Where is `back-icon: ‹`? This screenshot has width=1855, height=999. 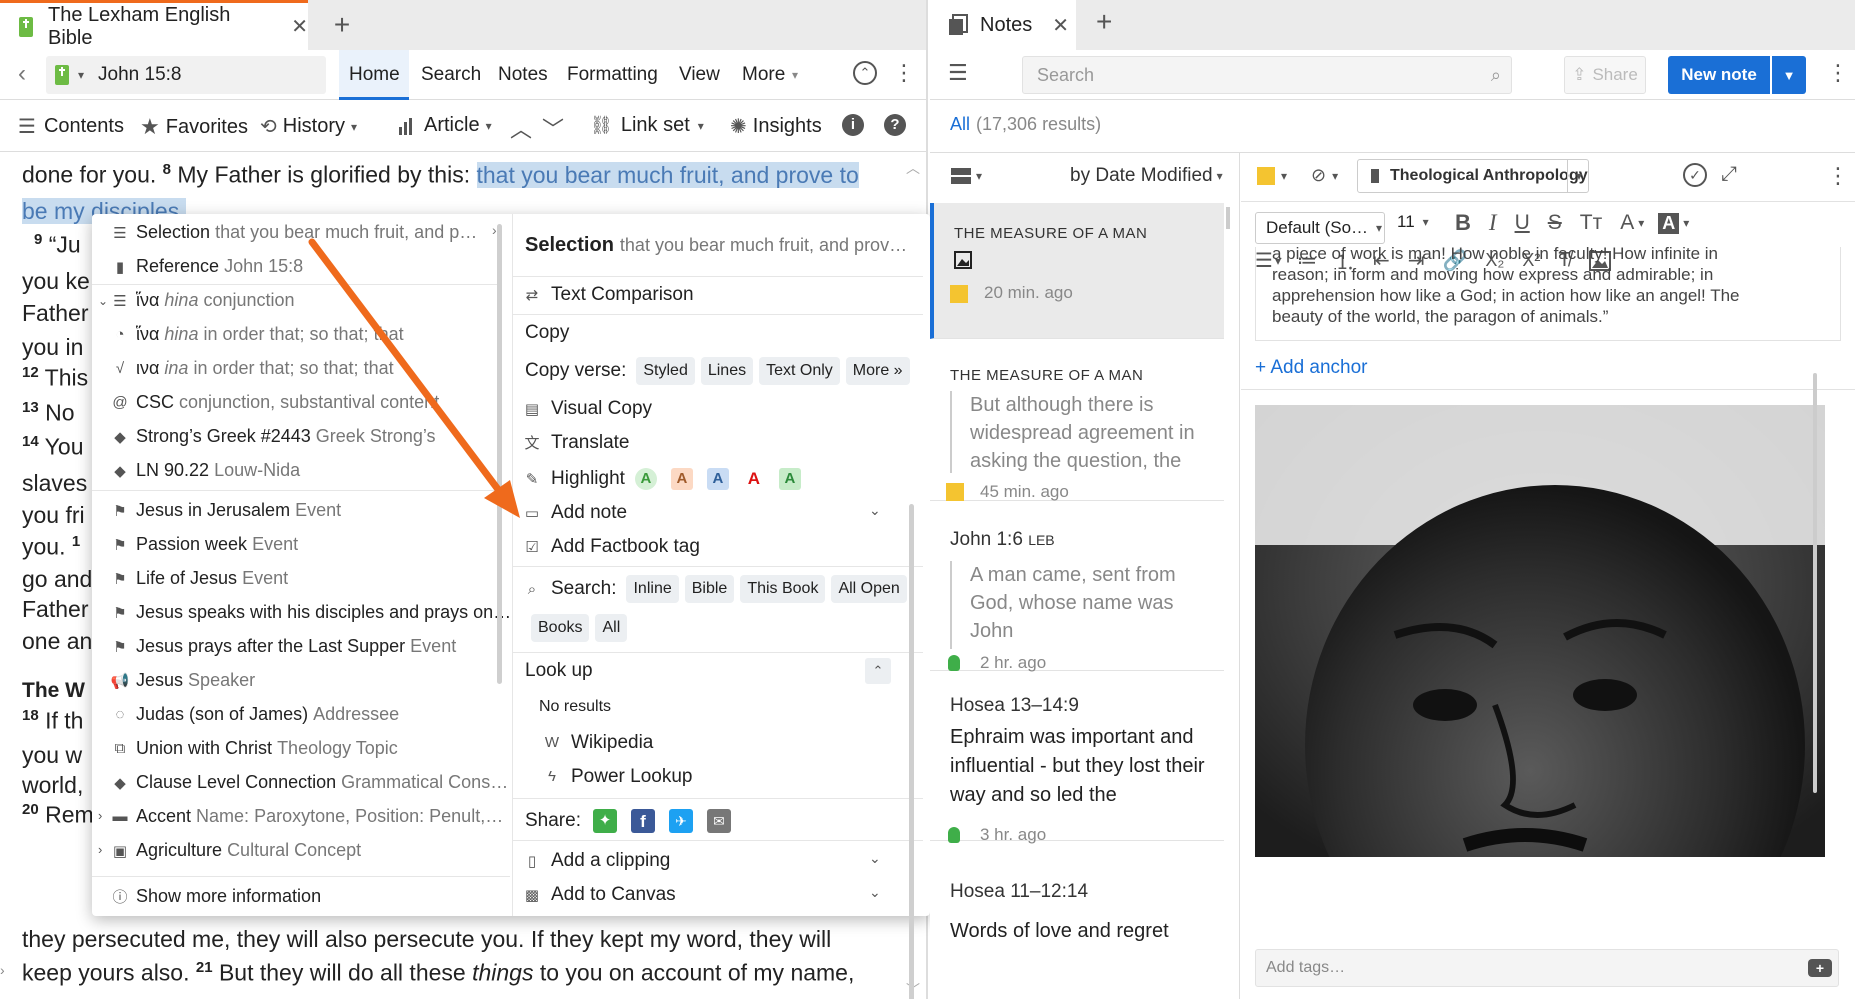 back-icon: ‹ is located at coordinates (22, 74).